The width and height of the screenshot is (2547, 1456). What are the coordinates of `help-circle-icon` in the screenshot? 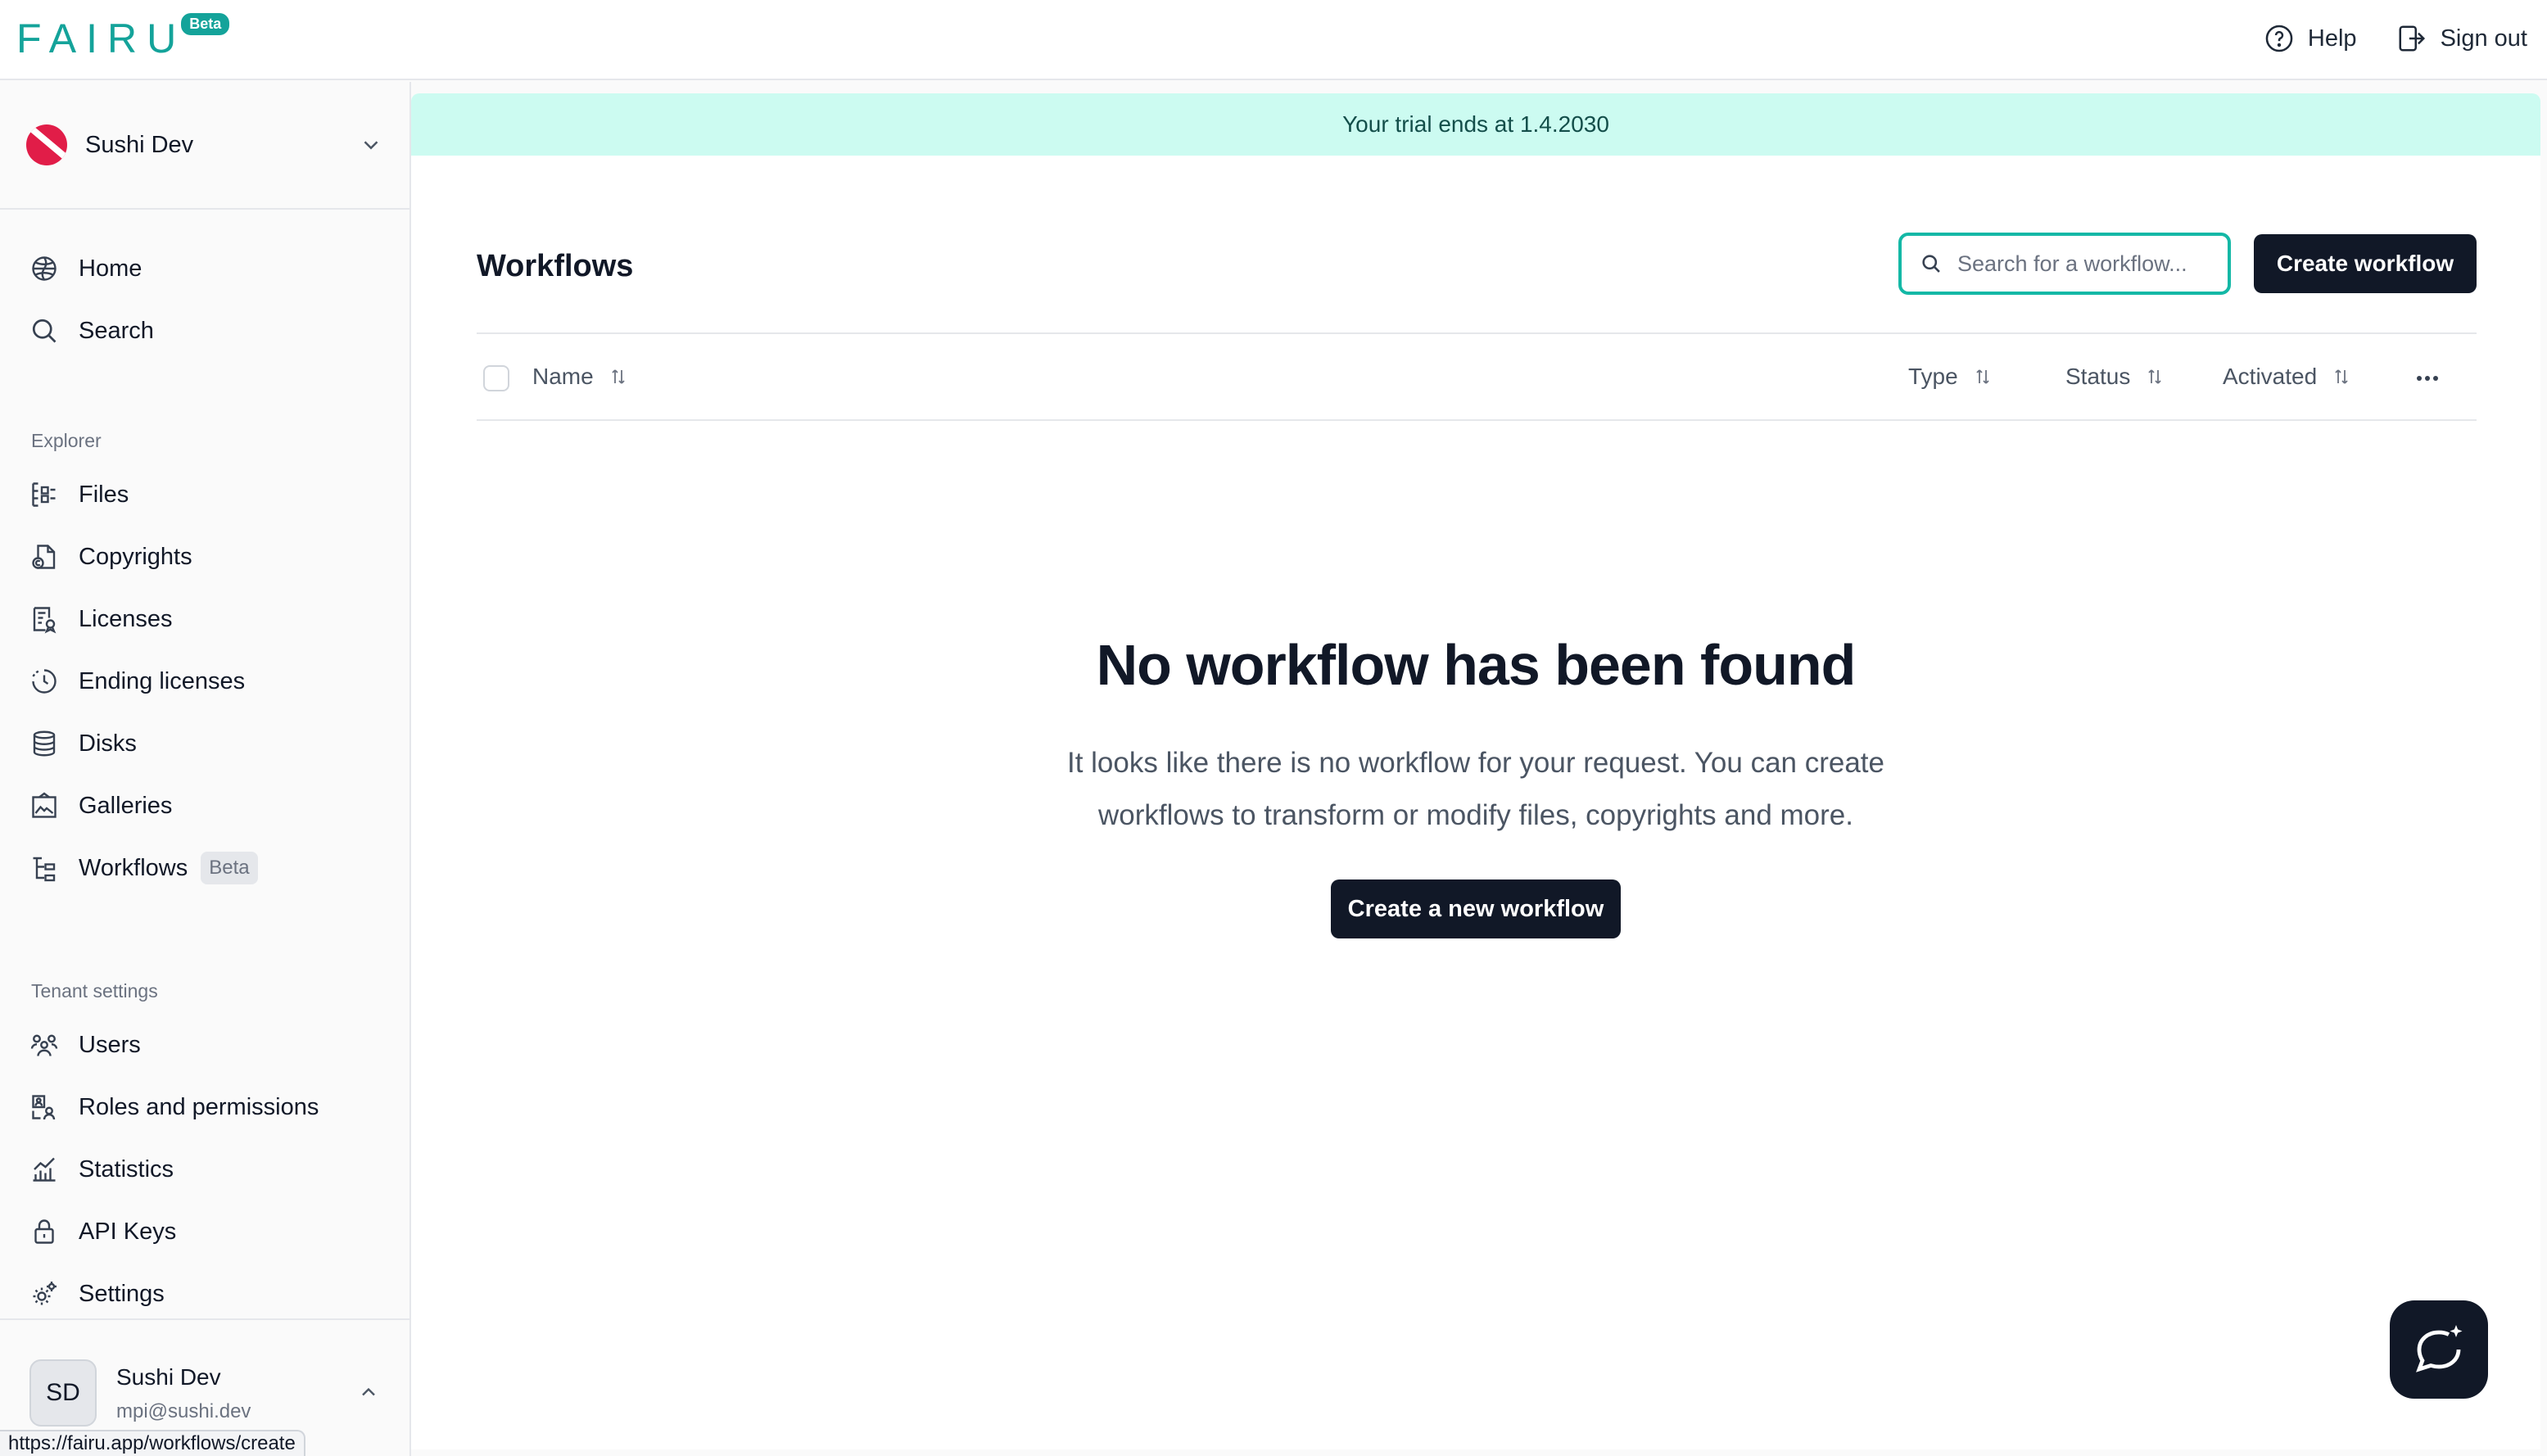 It's located at (2279, 38).